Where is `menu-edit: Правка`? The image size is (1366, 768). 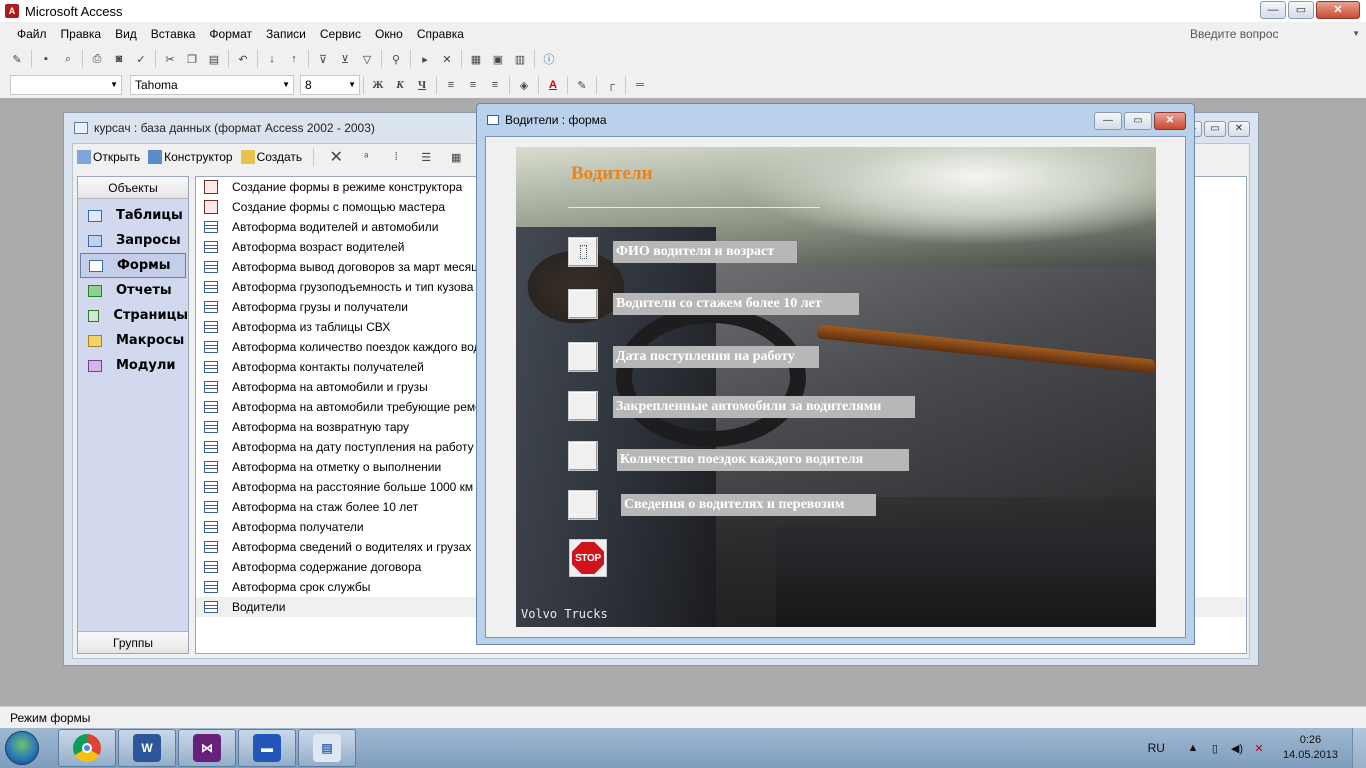
menu-edit: Правка is located at coordinates (81, 34).